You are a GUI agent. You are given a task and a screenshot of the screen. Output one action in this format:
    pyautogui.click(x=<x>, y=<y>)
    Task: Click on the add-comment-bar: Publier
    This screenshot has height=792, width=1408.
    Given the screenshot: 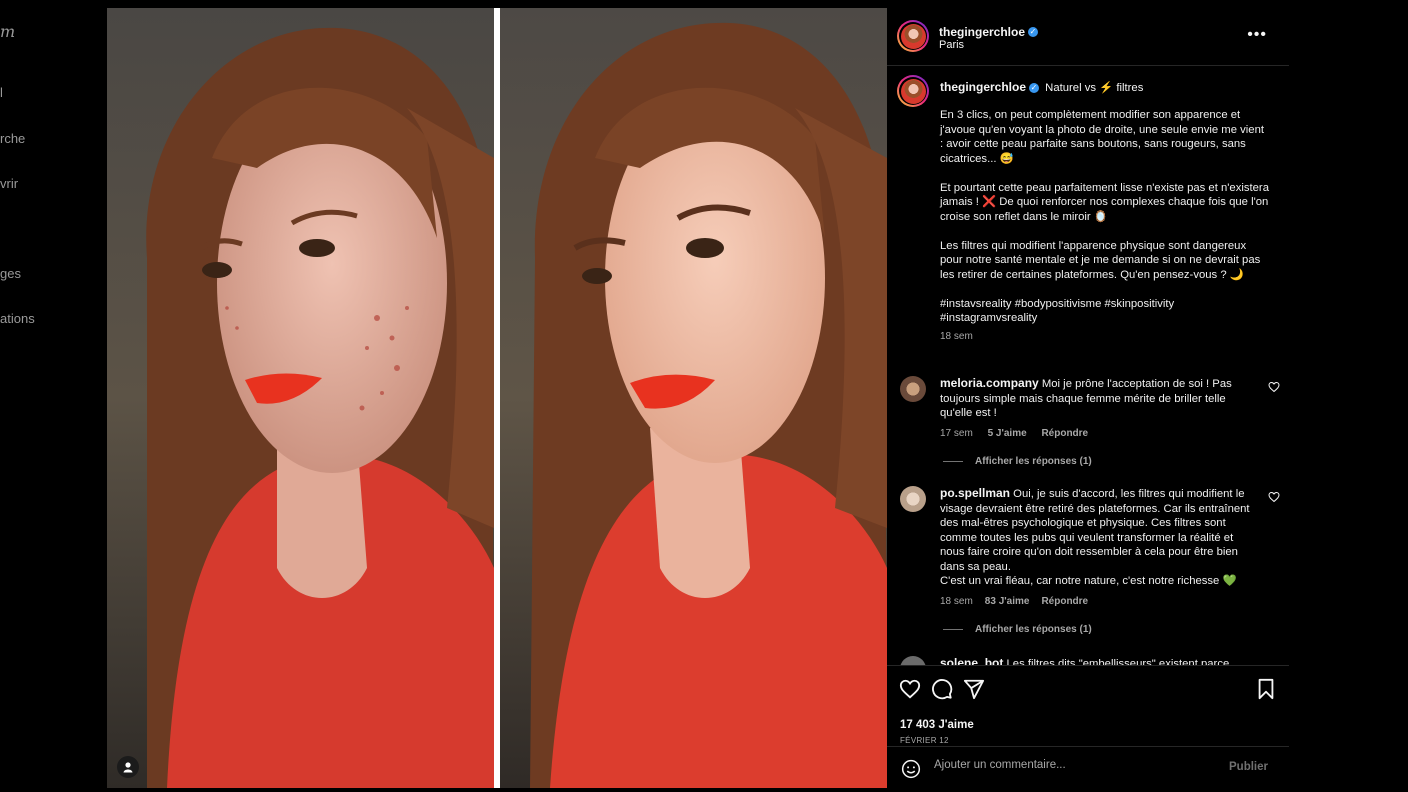 What is the action you would take?
    pyautogui.click(x=1088, y=767)
    